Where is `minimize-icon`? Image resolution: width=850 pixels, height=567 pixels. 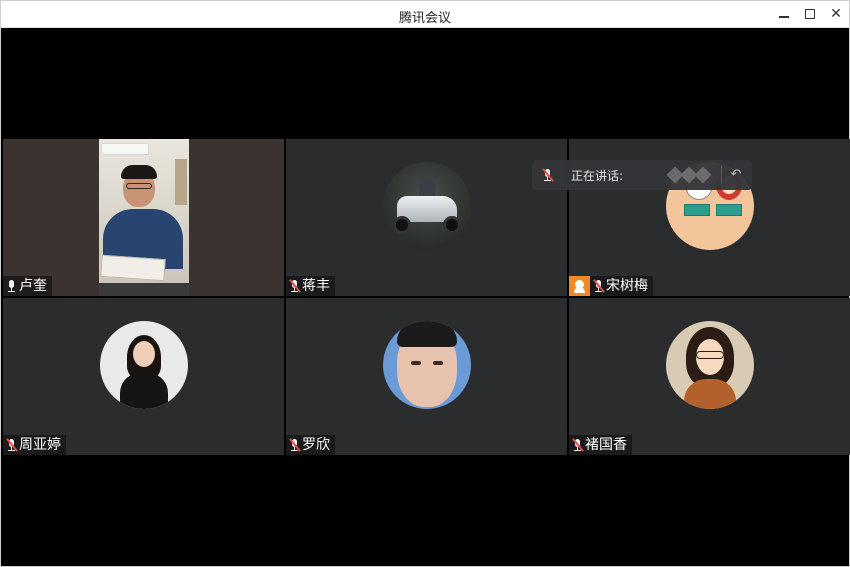
minimize-icon is located at coordinates (784, 17).